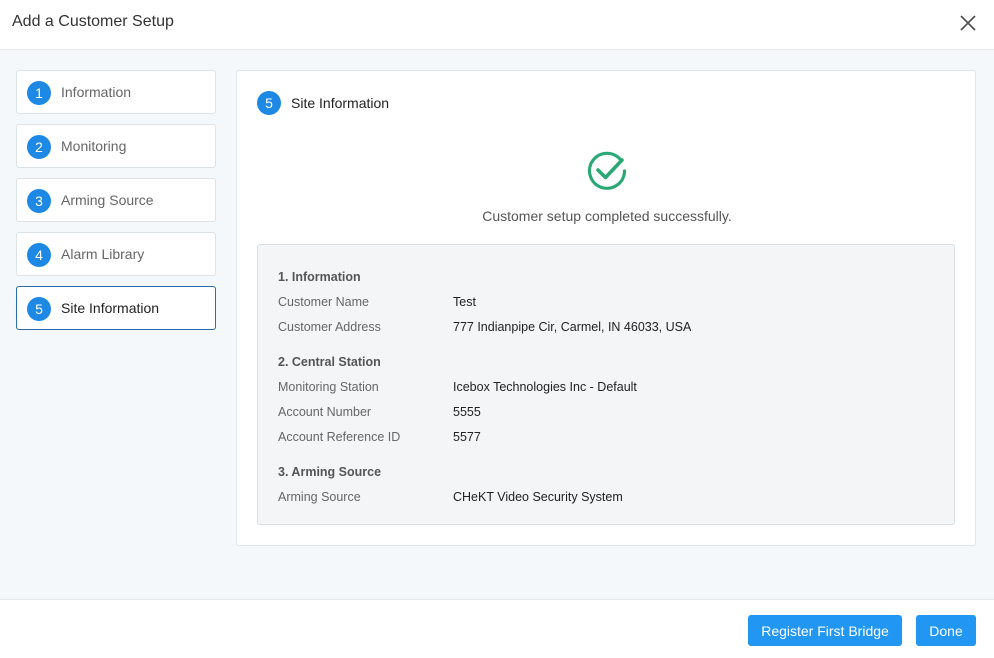 The image size is (994, 658). Describe the element at coordinates (39, 255) in the screenshot. I see `step-number: 4` at that location.